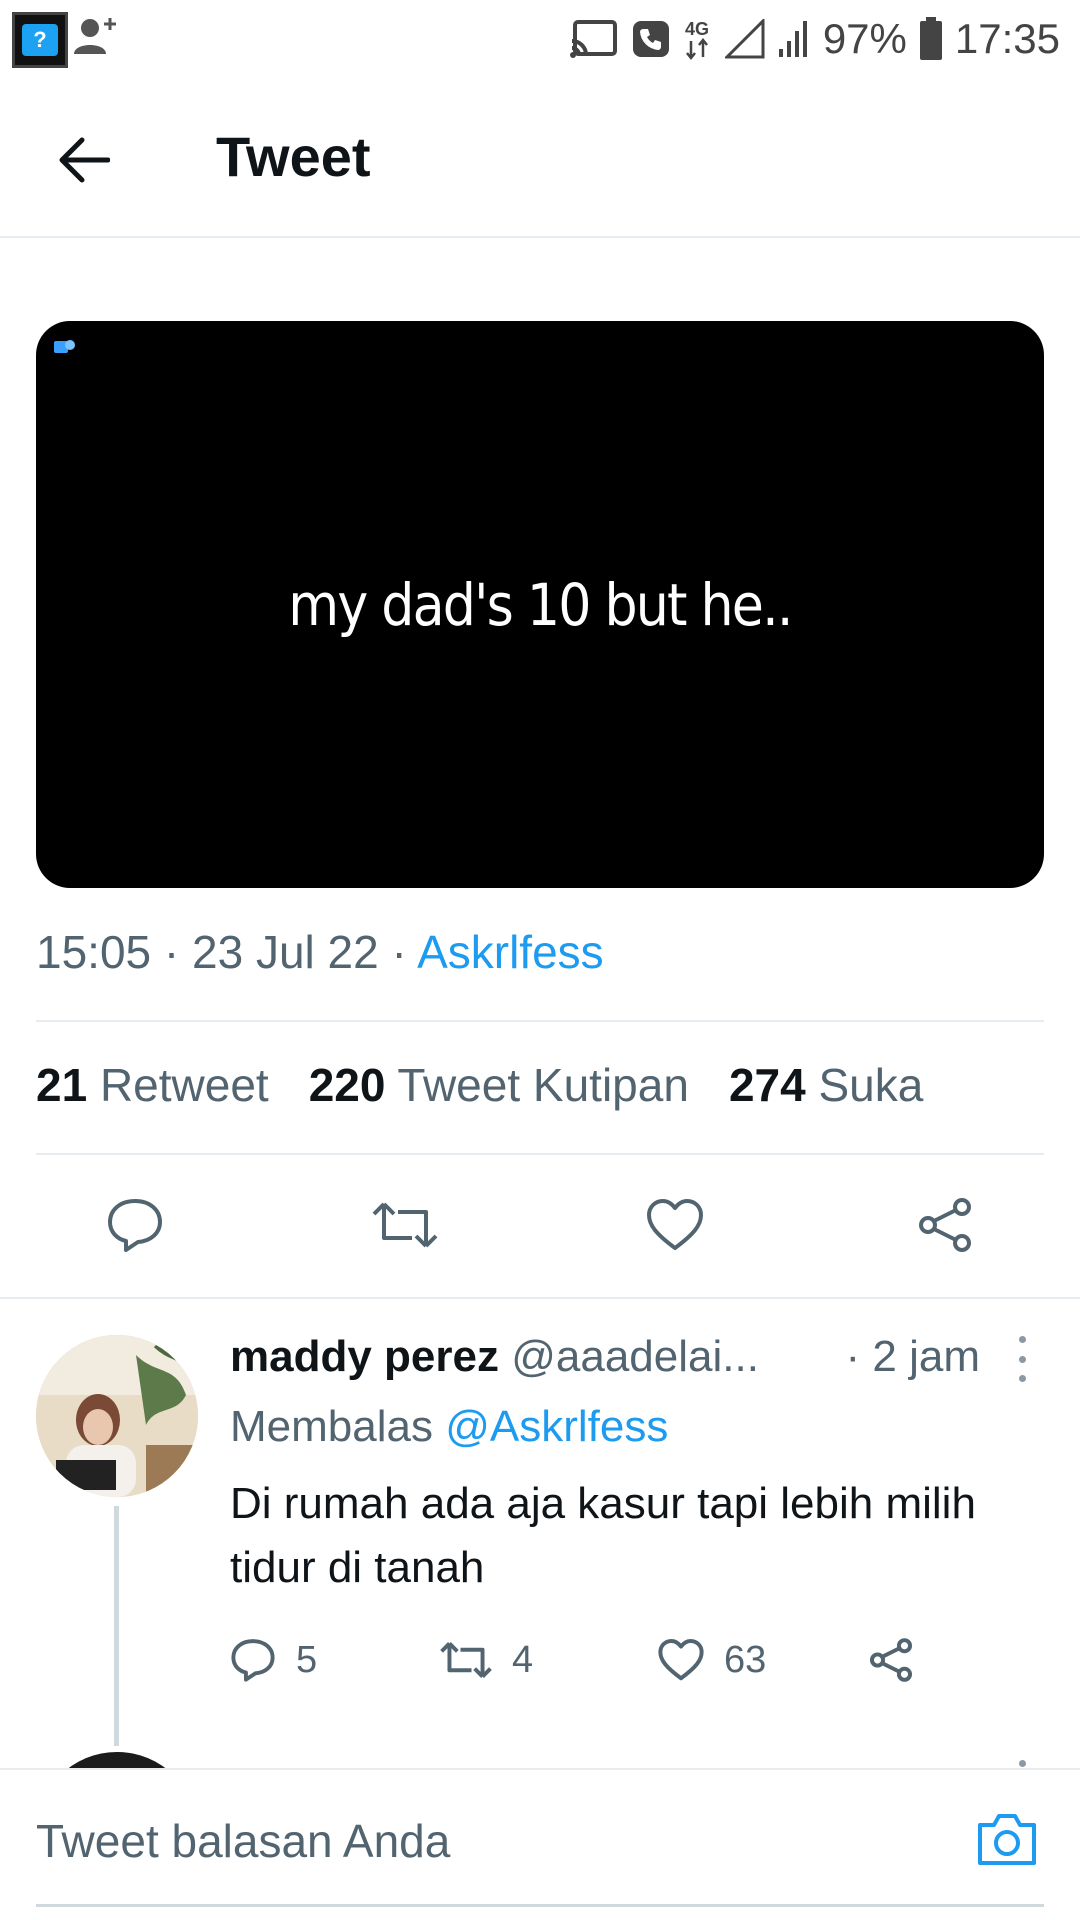 The image size is (1080, 1920). Describe the element at coordinates (1022, 1339) in the screenshot. I see `more-vertical-icon` at that location.